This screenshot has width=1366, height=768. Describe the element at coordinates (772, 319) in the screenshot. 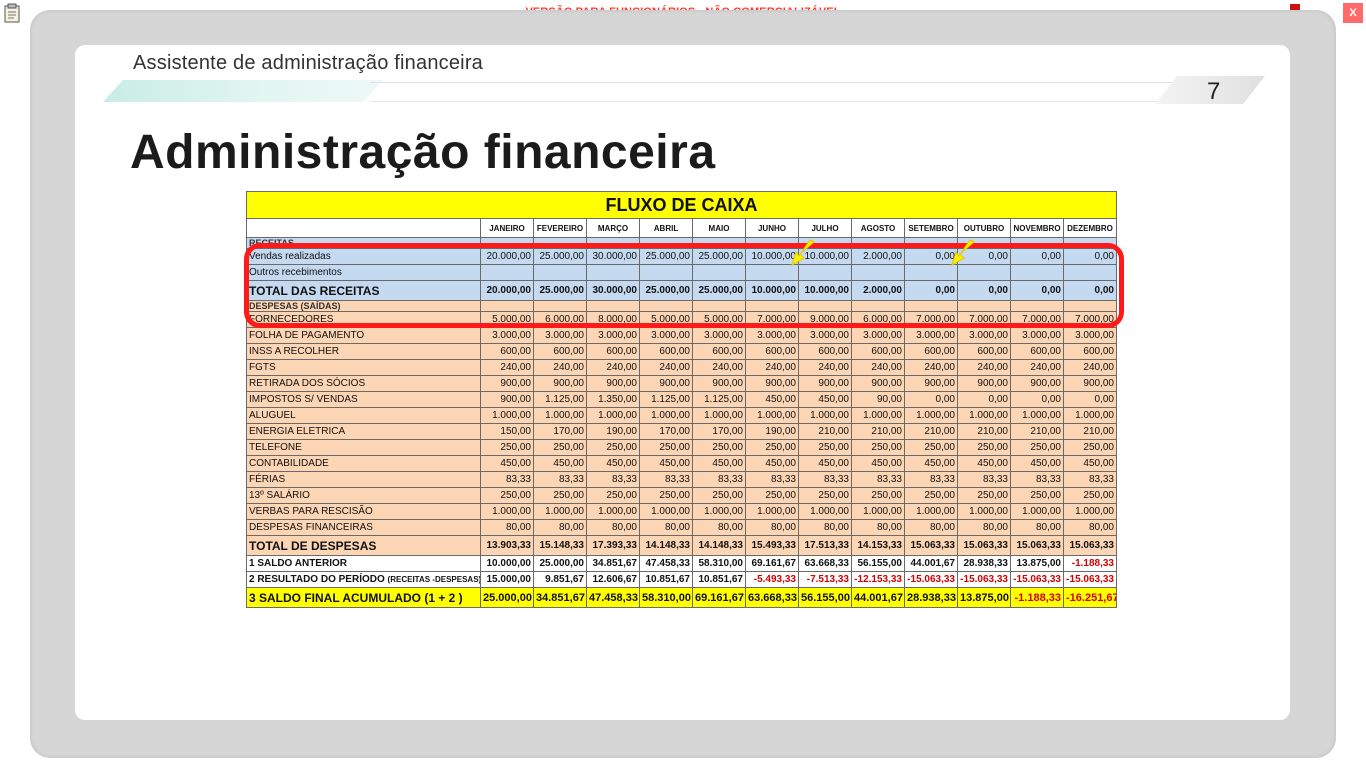

I see `value-cell: 7.000,00` at that location.